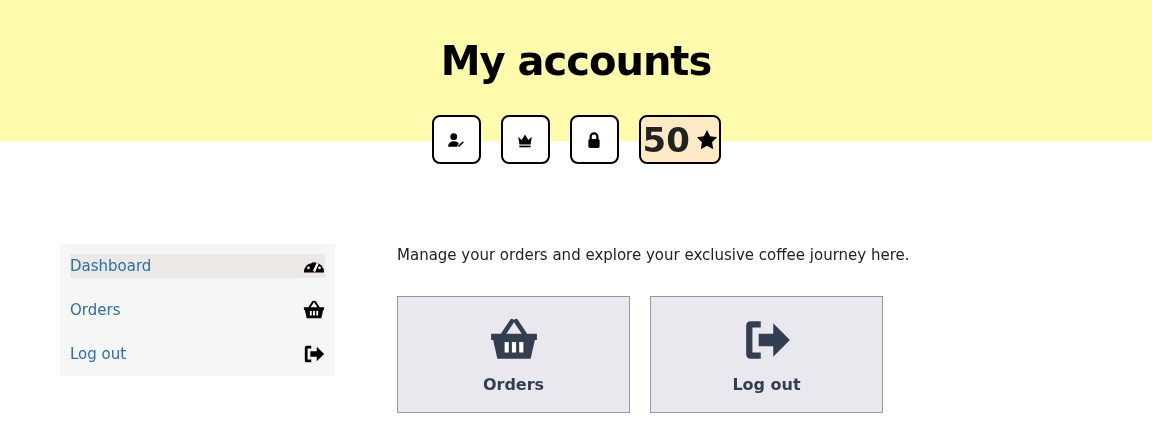 This screenshot has height=438, width=1152. What do you see at coordinates (314, 354) in the screenshot?
I see `logout-icon` at bounding box center [314, 354].